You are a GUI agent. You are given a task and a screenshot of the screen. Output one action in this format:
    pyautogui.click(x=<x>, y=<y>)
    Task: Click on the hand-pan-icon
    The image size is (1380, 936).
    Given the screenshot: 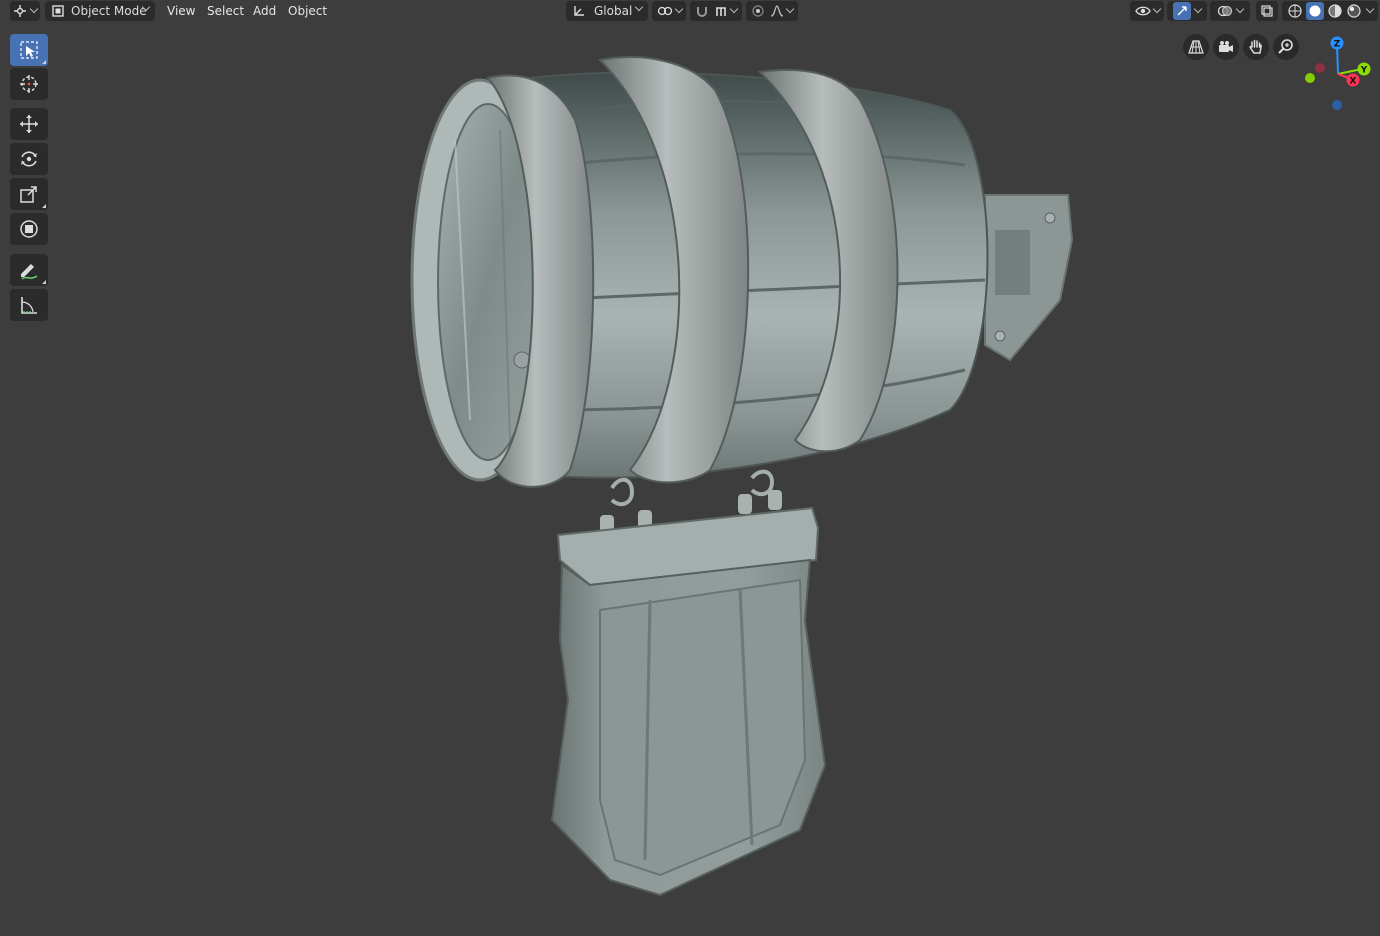 What is the action you would take?
    pyautogui.click(x=1255, y=46)
    